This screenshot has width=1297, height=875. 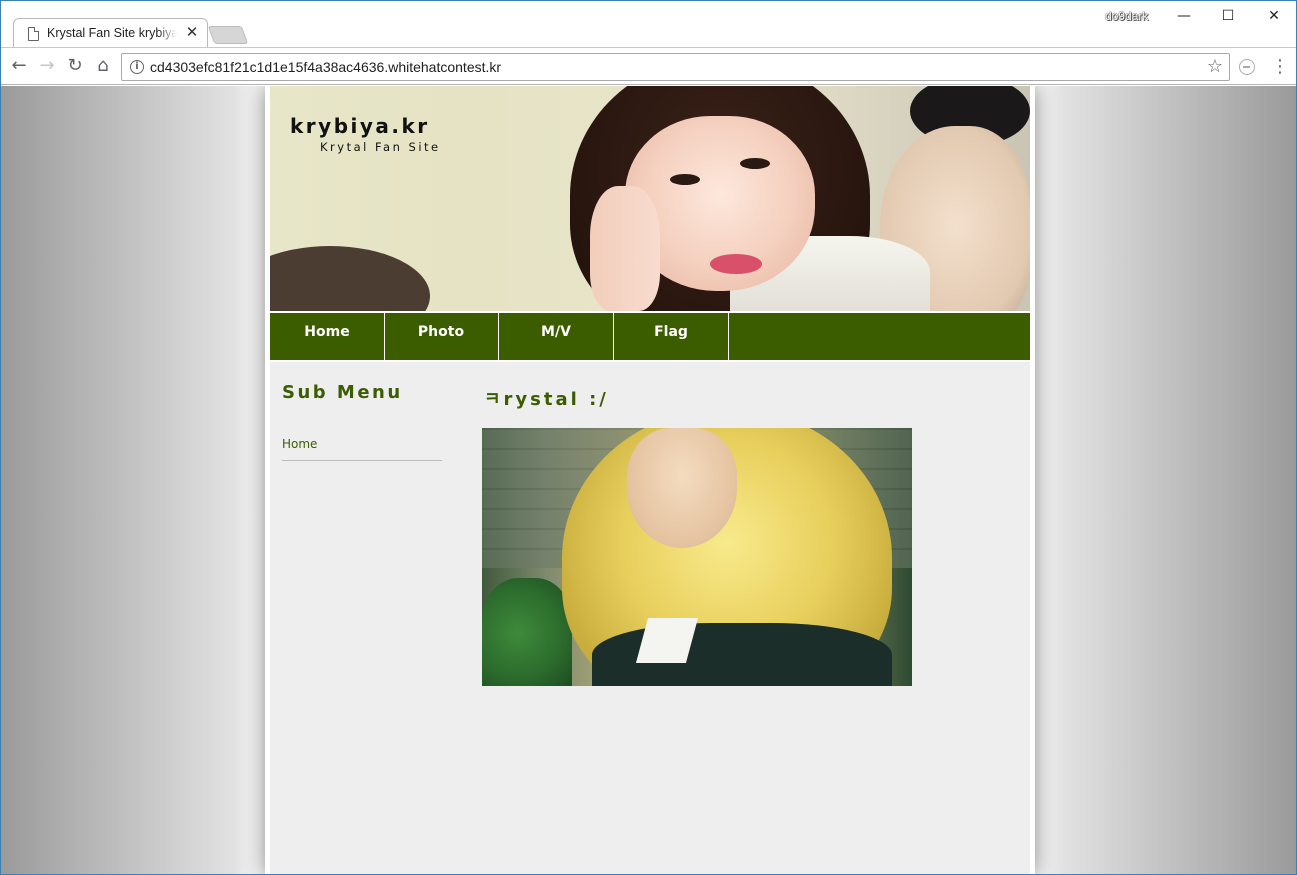 What do you see at coordinates (1280, 67) in the screenshot?
I see `browser-menu-icon: ⋮` at bounding box center [1280, 67].